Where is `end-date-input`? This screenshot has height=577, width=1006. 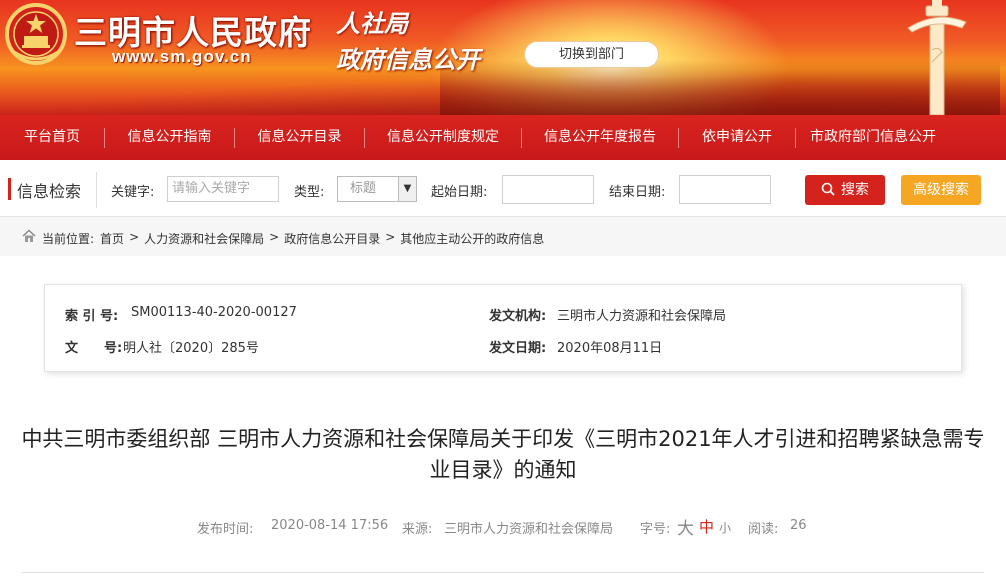 end-date-input is located at coordinates (725, 189).